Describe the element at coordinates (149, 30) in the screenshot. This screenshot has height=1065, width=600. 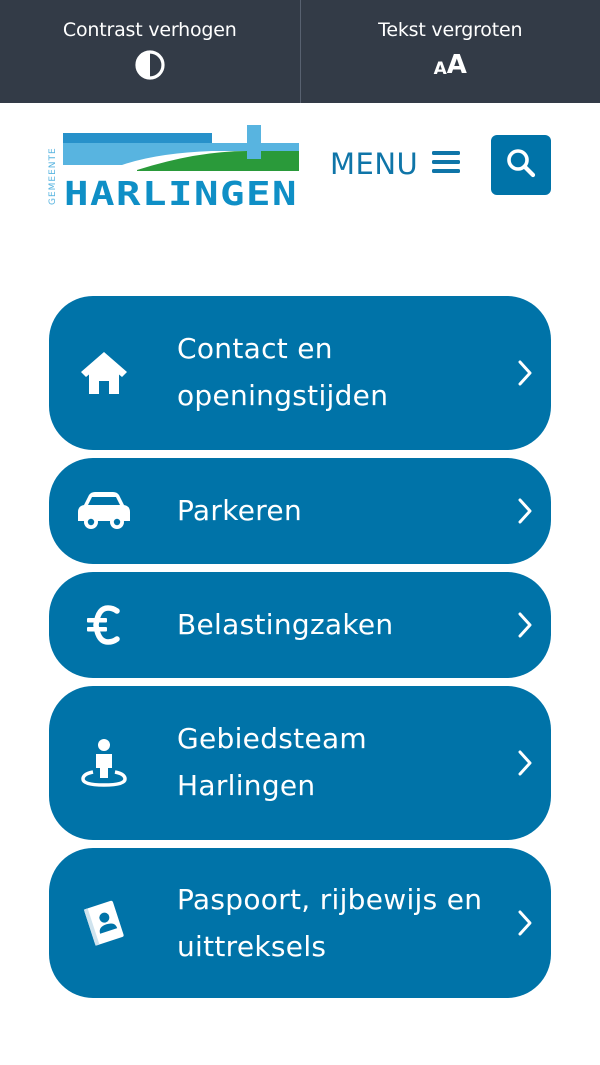
I see `contrast-toggle-label: Contrast verhogen` at that location.